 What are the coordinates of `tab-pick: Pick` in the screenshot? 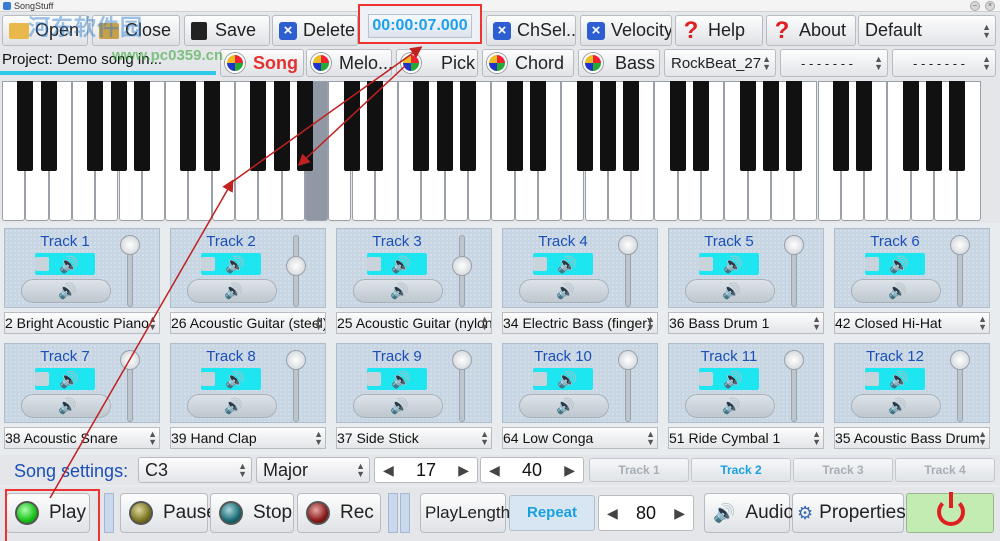 It's located at (437, 63).